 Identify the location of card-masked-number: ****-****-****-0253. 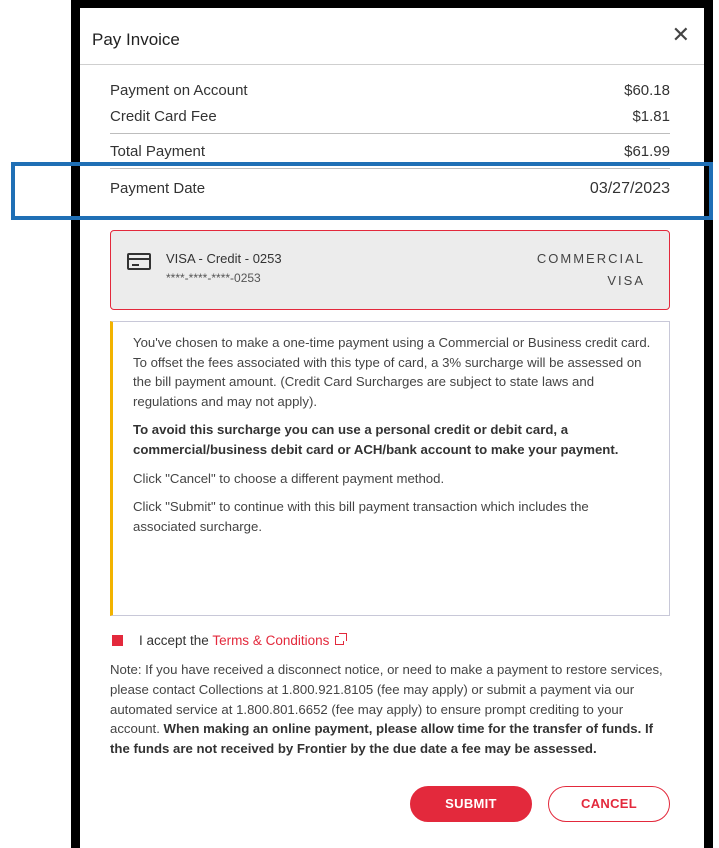
(213, 278).